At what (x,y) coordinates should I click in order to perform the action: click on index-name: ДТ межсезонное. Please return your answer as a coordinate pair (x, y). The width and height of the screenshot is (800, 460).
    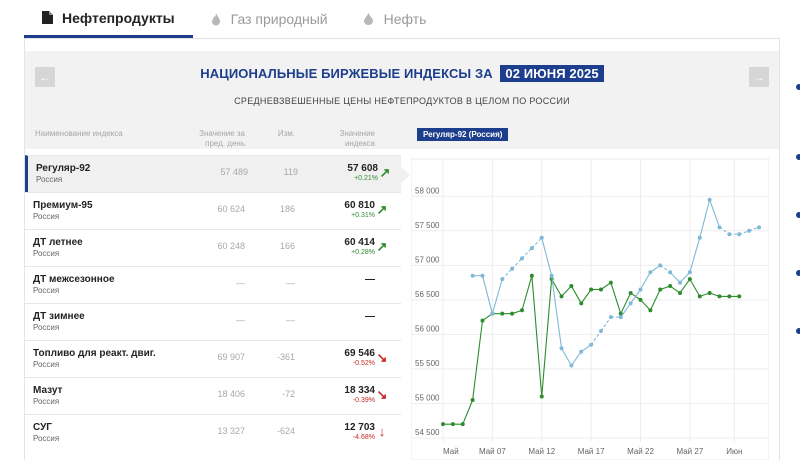
    Looking at the image, I should click on (74, 279).